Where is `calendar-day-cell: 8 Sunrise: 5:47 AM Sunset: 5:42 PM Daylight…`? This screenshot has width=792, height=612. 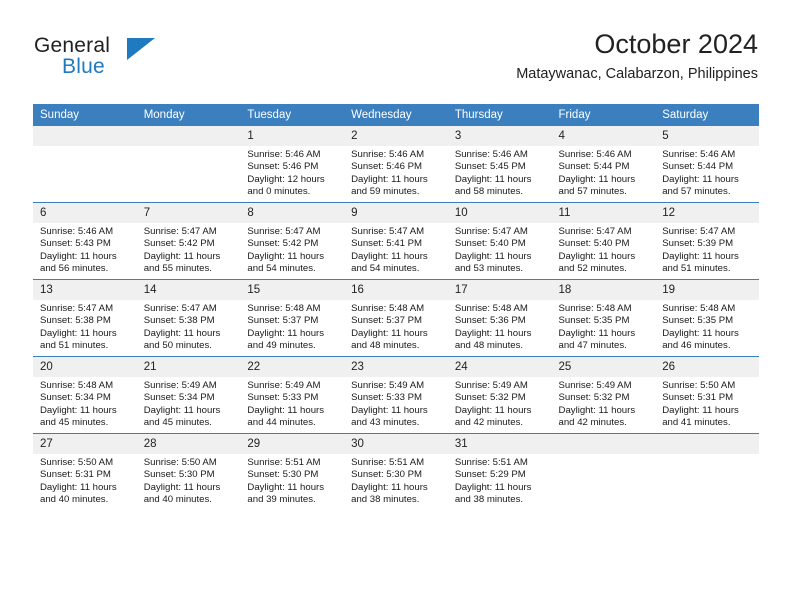 calendar-day-cell: 8 Sunrise: 5:47 AM Sunset: 5:42 PM Daylight… is located at coordinates (292, 241).